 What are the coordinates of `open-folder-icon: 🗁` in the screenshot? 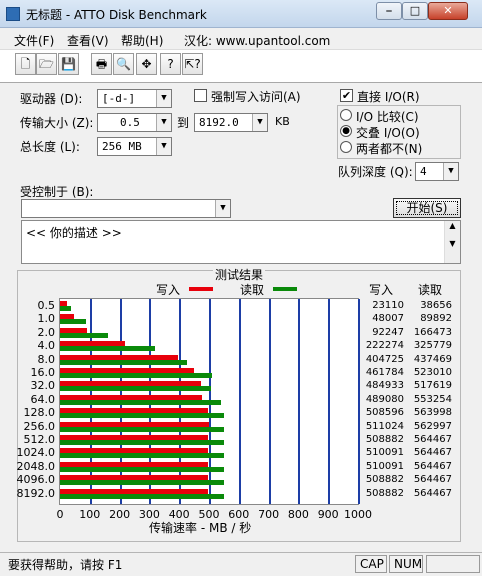 It's located at (46, 64).